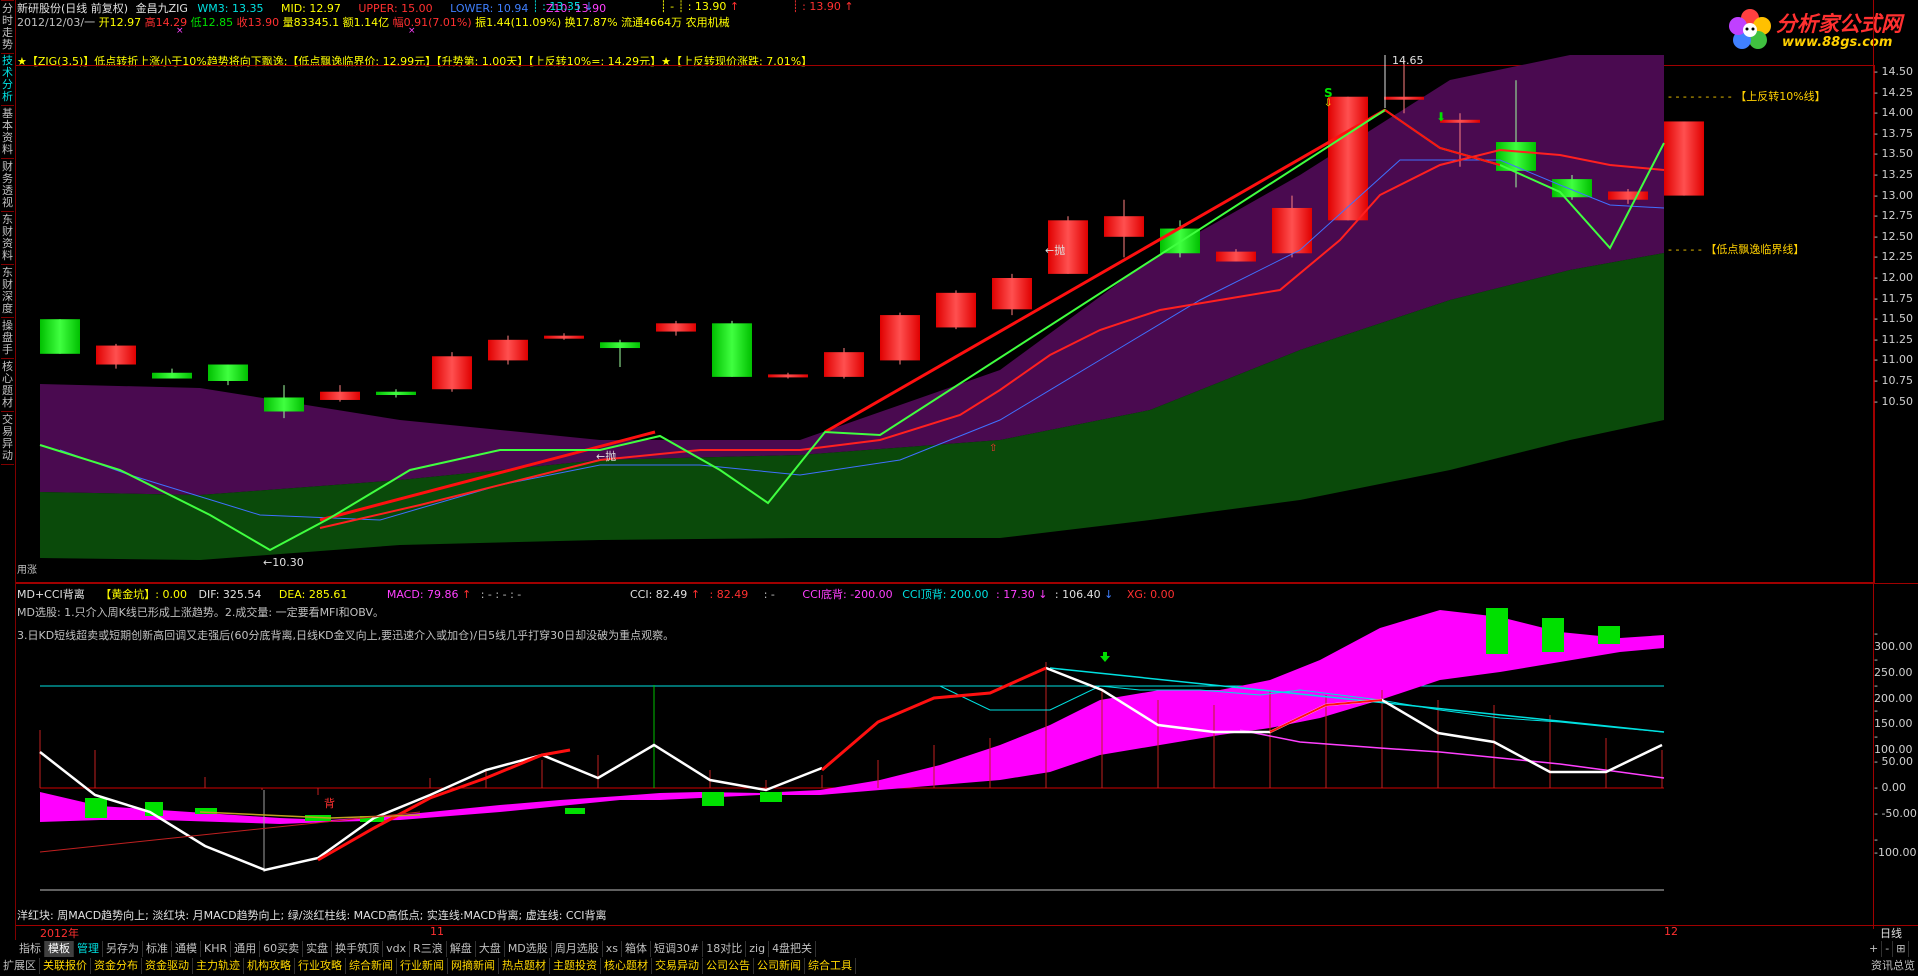 The image size is (1918, 976). Describe the element at coordinates (1901, 949) in the screenshot. I see `zoom-button-2: ⊞` at that location.